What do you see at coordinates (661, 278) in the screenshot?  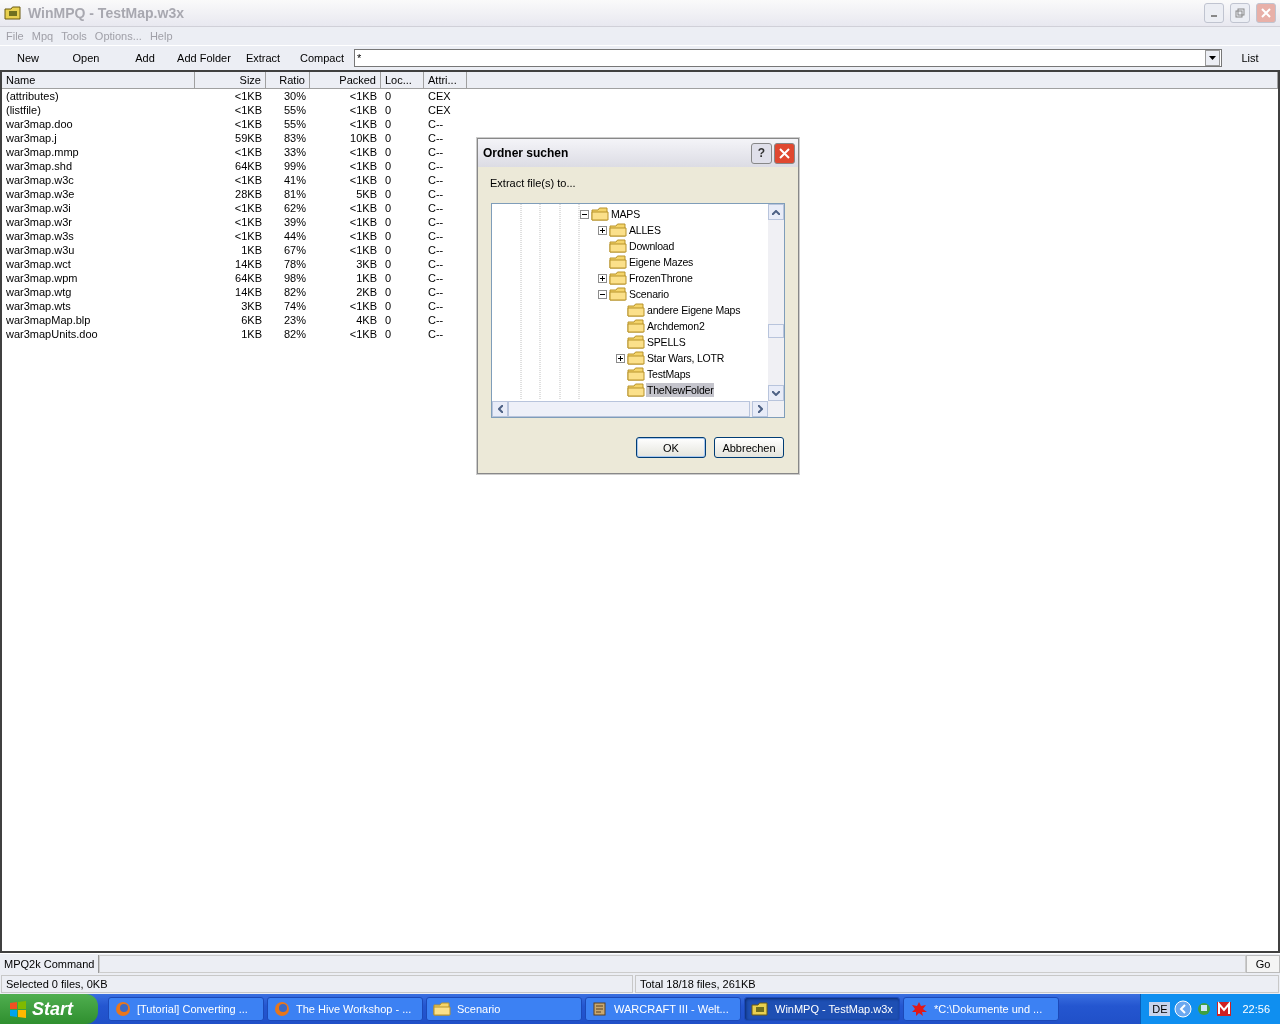 I see `tree-item: FrozenThrone` at bounding box center [661, 278].